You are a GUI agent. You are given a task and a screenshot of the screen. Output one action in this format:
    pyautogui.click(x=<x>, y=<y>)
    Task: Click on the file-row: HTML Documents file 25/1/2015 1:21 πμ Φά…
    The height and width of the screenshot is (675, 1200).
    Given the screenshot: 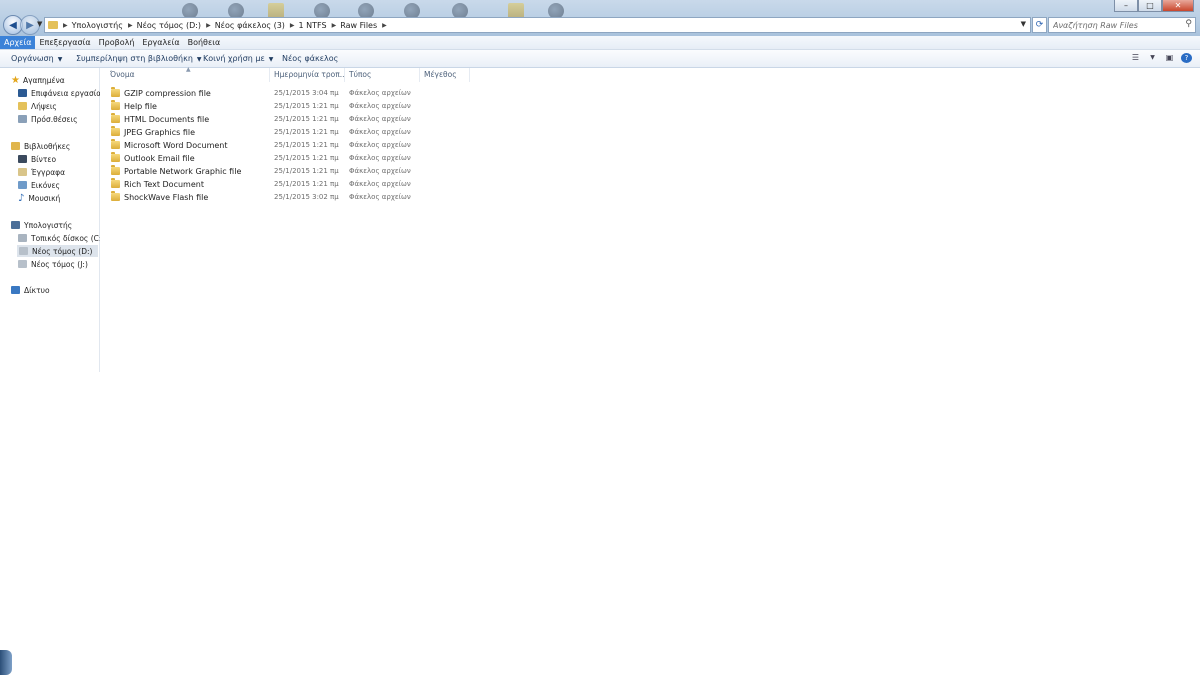 What is the action you would take?
    pyautogui.click(x=300, y=119)
    